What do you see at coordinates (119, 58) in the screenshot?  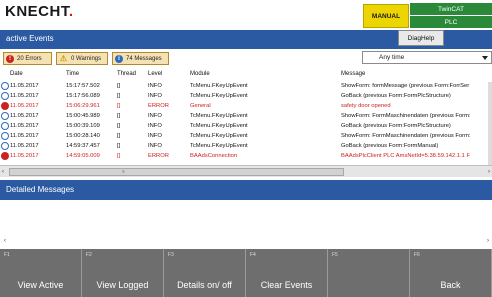 I see `info-icon: i` at bounding box center [119, 58].